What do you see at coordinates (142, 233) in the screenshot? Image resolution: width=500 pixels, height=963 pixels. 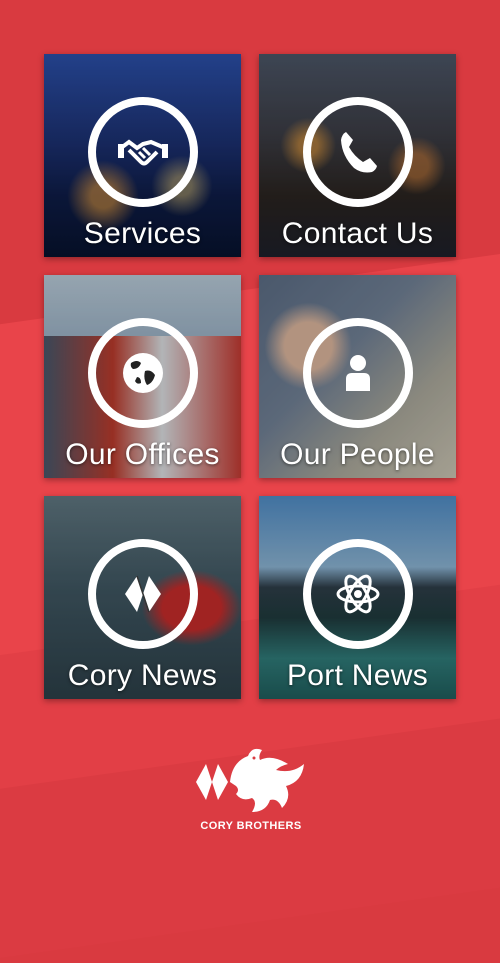 I see `services-label: Services` at bounding box center [142, 233].